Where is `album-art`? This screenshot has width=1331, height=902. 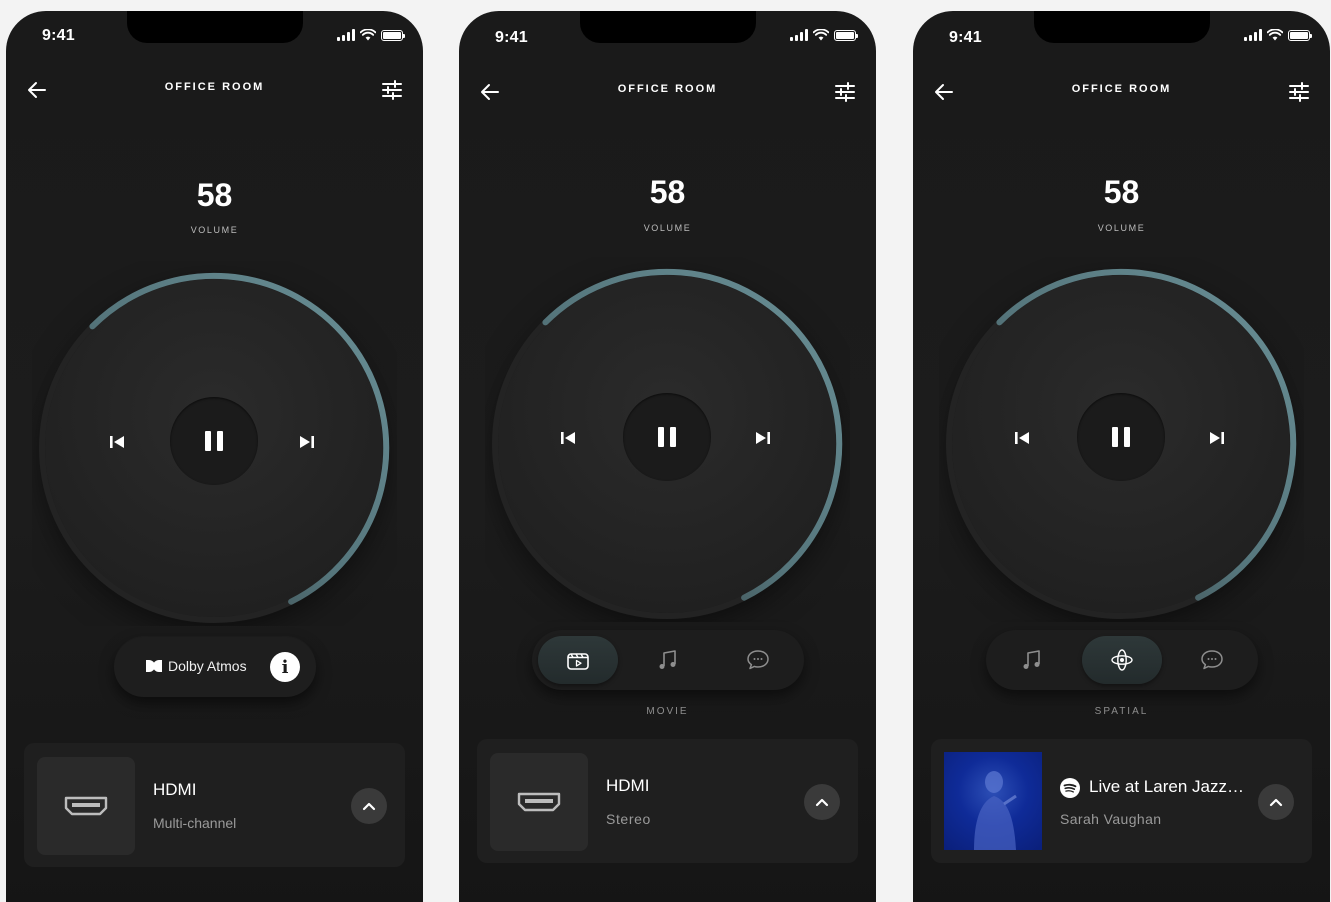 album-art is located at coordinates (993, 801).